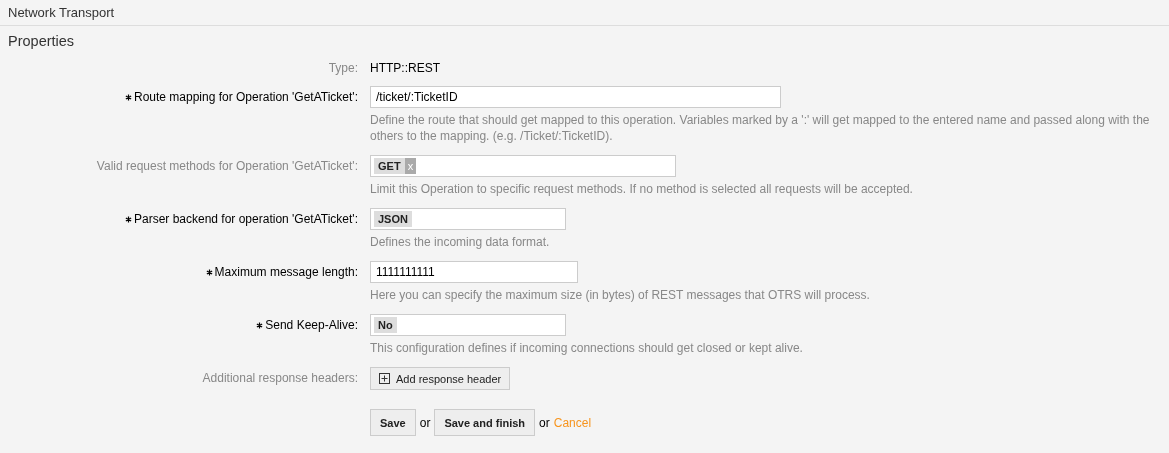 This screenshot has height=453, width=1169. Describe the element at coordinates (61, 12) in the screenshot. I see `panel-title: Network Transport` at that location.